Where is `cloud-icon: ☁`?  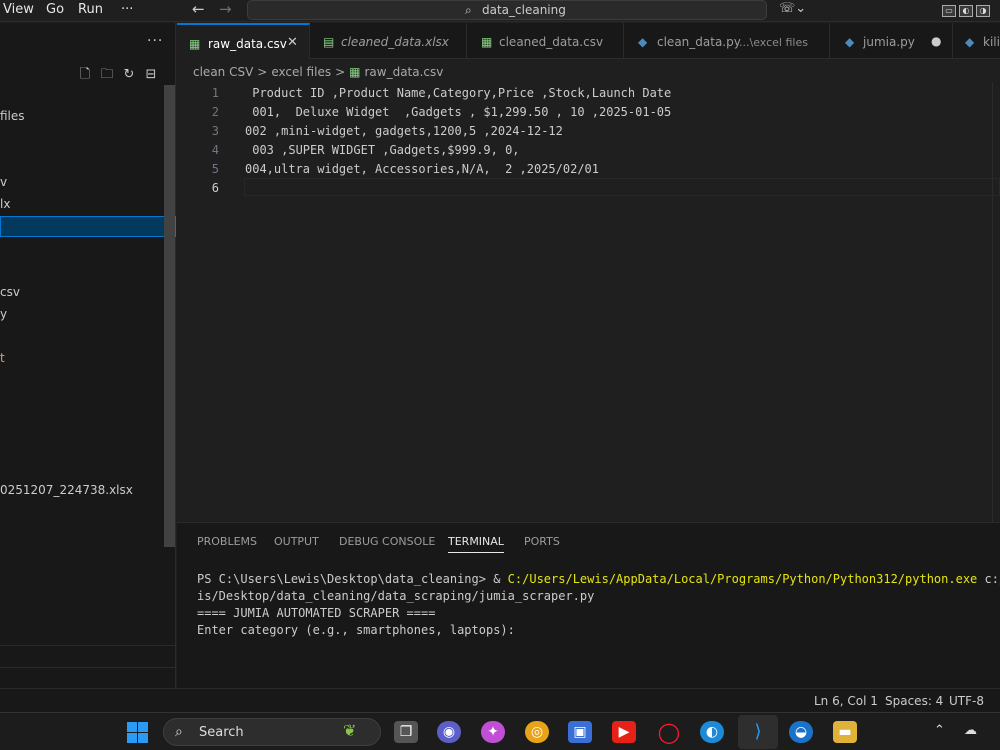 cloud-icon: ☁ is located at coordinates (970, 730).